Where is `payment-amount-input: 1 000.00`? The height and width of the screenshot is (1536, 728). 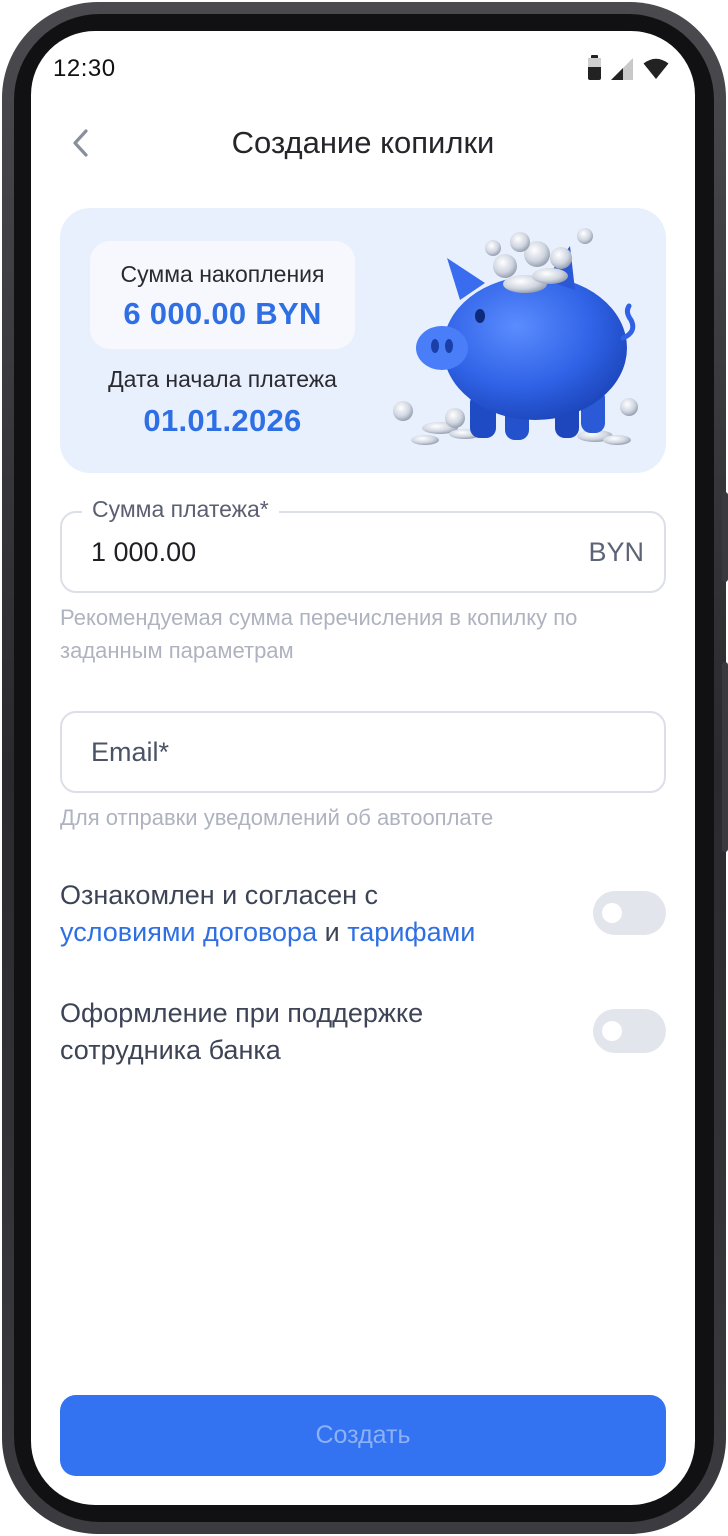
payment-amount-input: 1 000.00 is located at coordinates (143, 552).